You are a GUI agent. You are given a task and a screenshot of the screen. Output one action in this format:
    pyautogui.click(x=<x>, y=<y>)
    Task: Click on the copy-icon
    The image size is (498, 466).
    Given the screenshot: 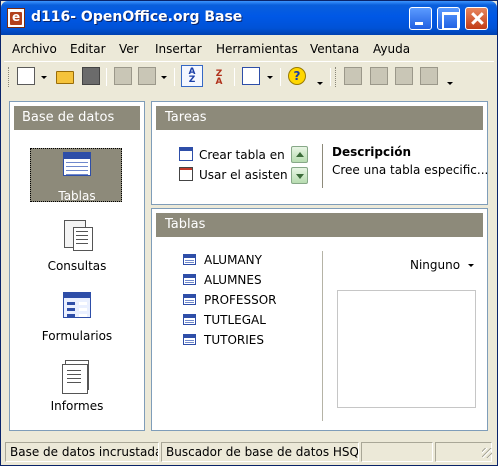 What is the action you would take?
    pyautogui.click(x=123, y=76)
    